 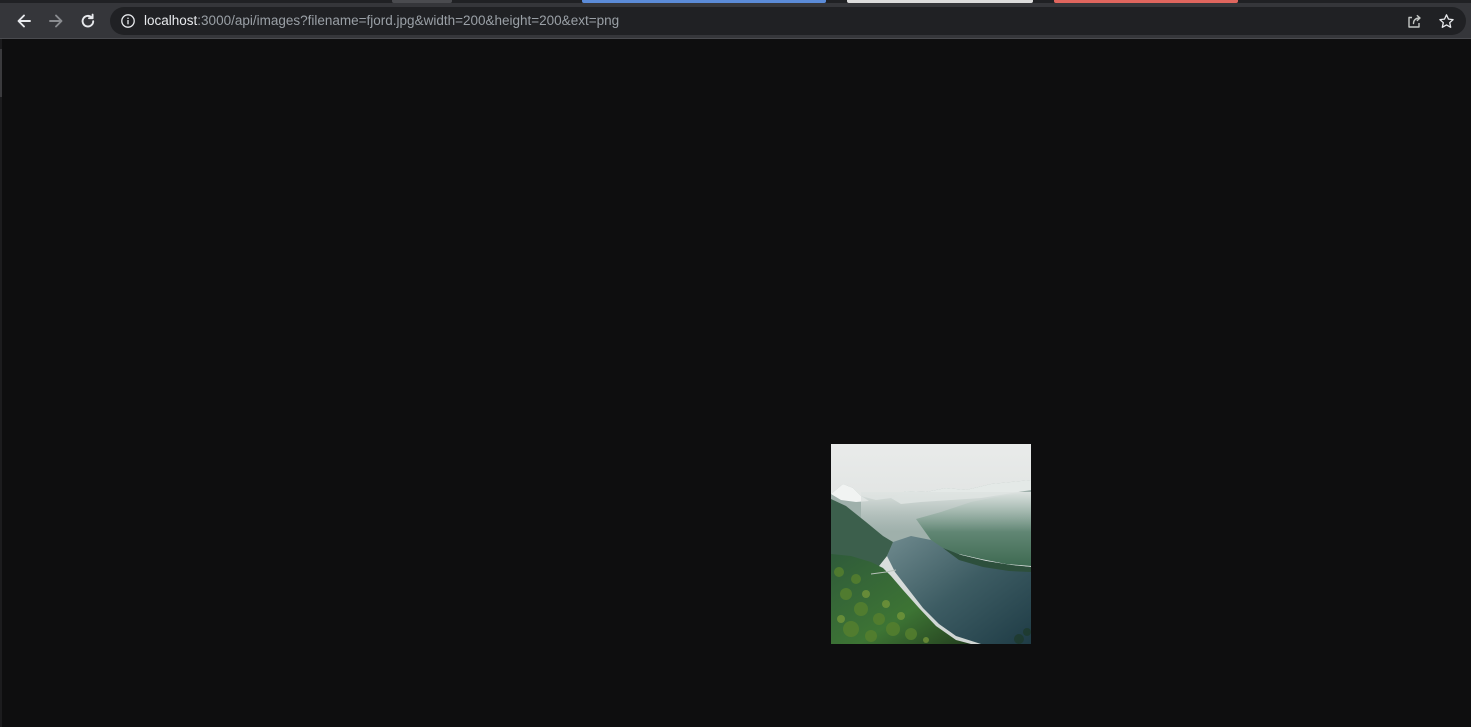 I want to click on bookmark-button, so click(x=1446, y=21).